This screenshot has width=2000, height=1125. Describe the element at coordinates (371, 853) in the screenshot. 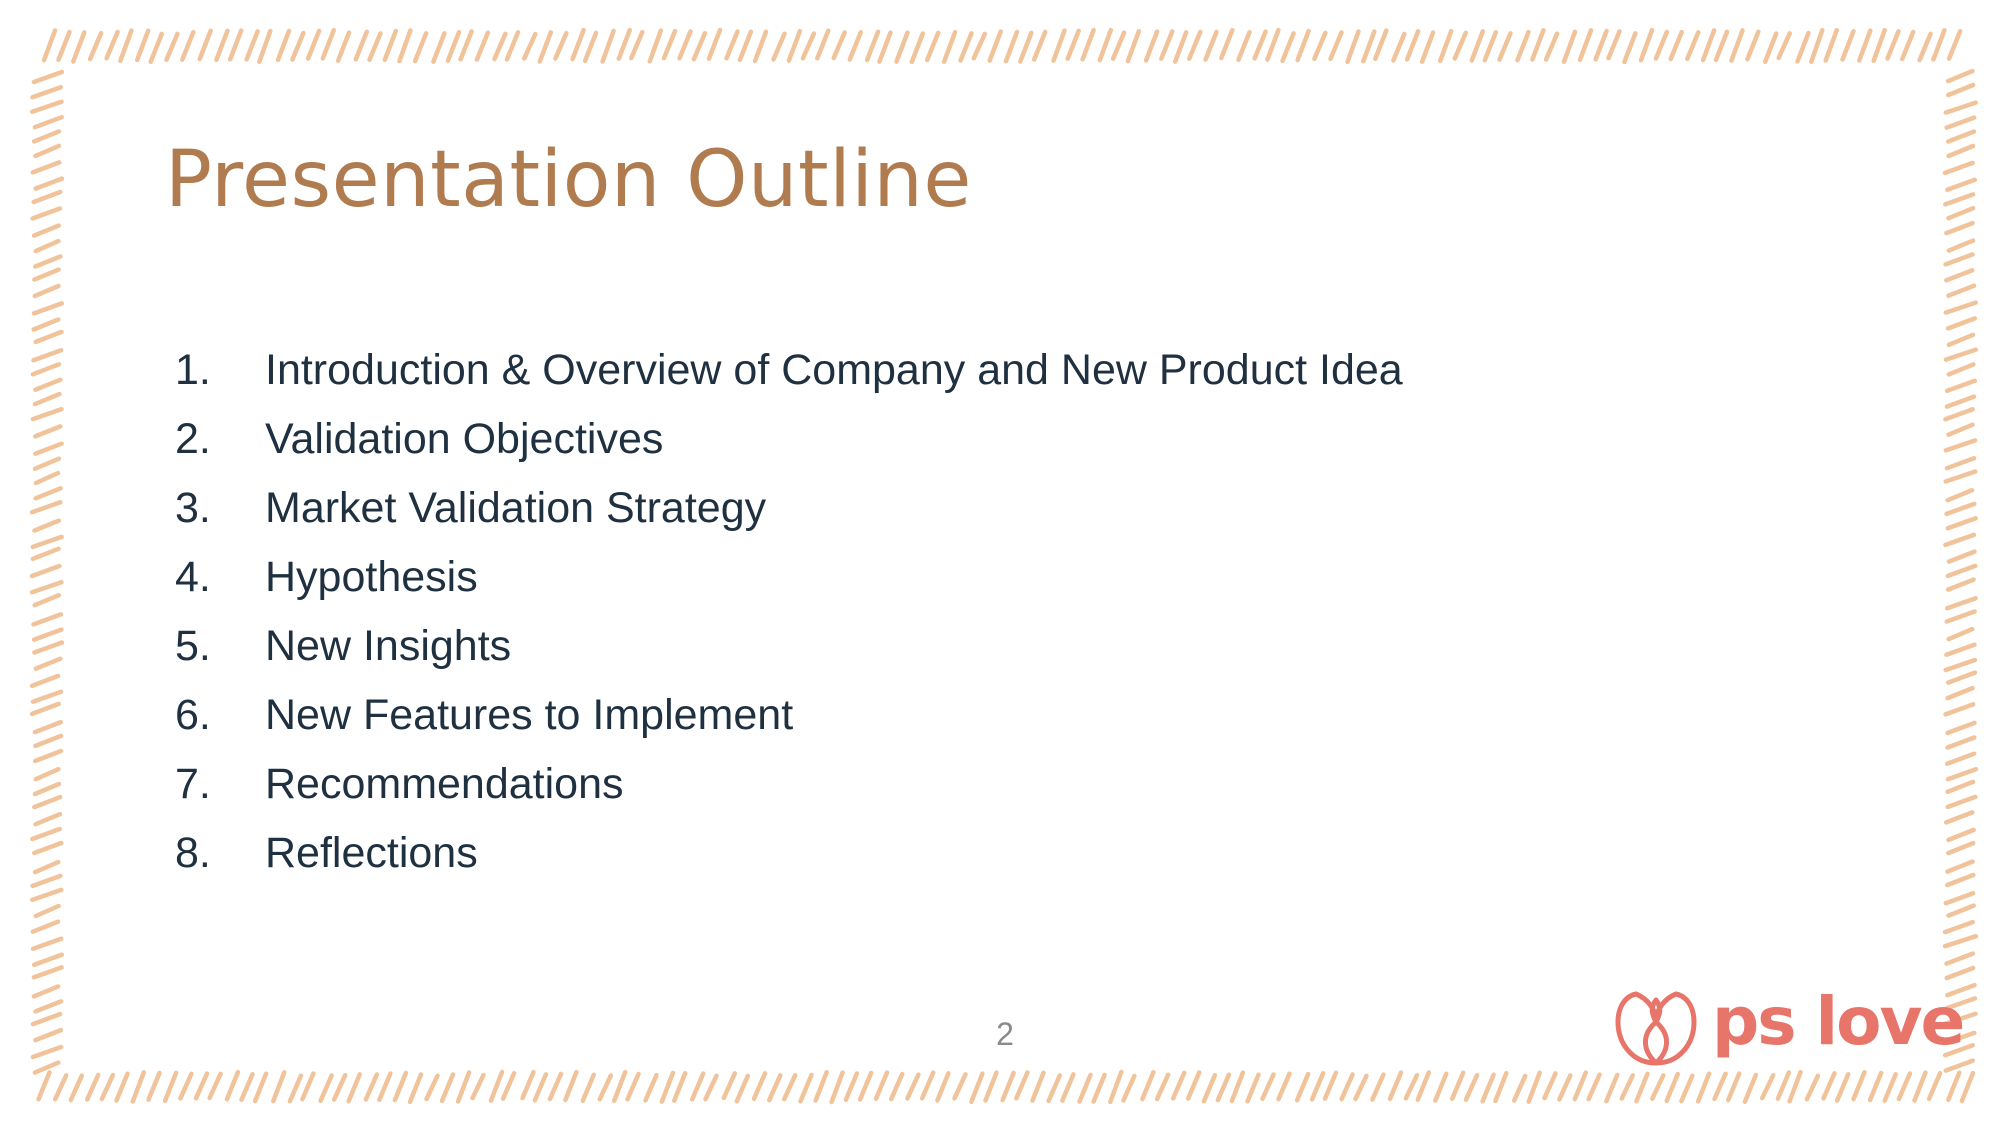

I see `outline-item-text: Reflections` at that location.